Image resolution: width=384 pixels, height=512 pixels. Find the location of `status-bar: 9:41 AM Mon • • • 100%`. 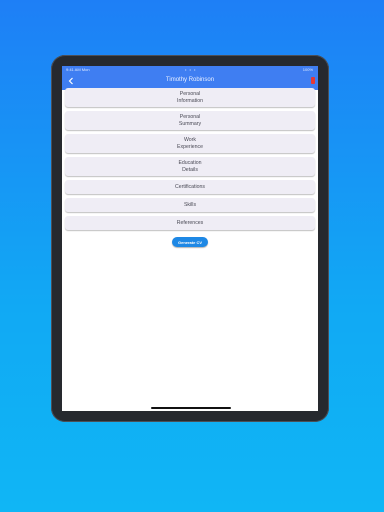

status-bar: 9:41 AM Mon • • • 100% is located at coordinates (190, 69).